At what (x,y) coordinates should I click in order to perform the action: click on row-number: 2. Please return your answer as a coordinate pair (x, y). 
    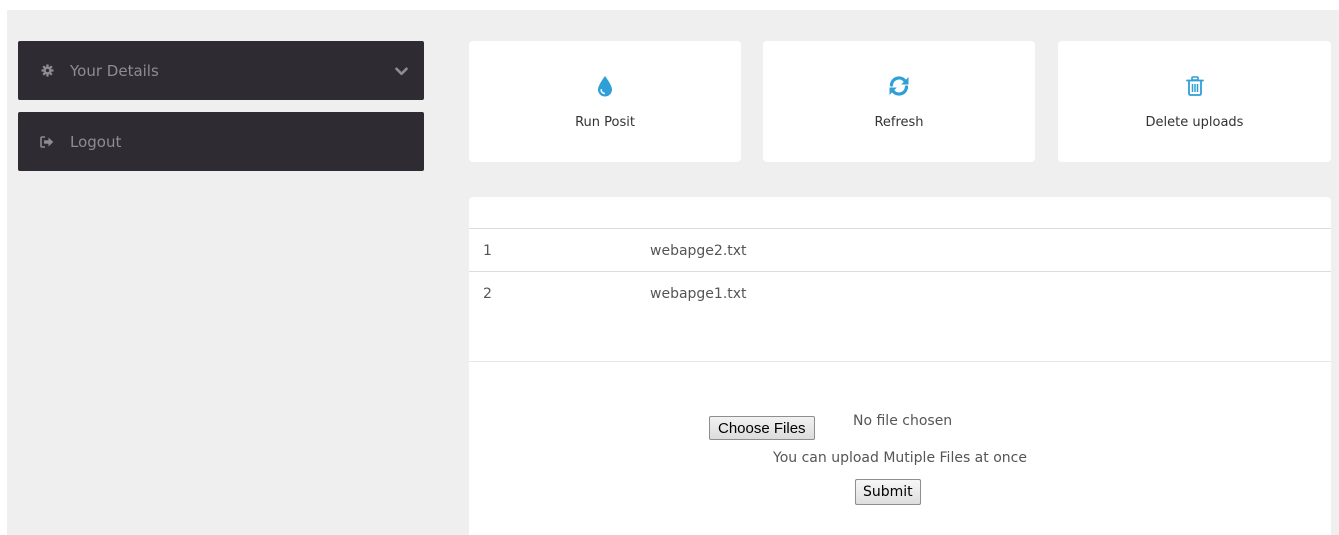
    Looking at the image, I should click on (487, 294).